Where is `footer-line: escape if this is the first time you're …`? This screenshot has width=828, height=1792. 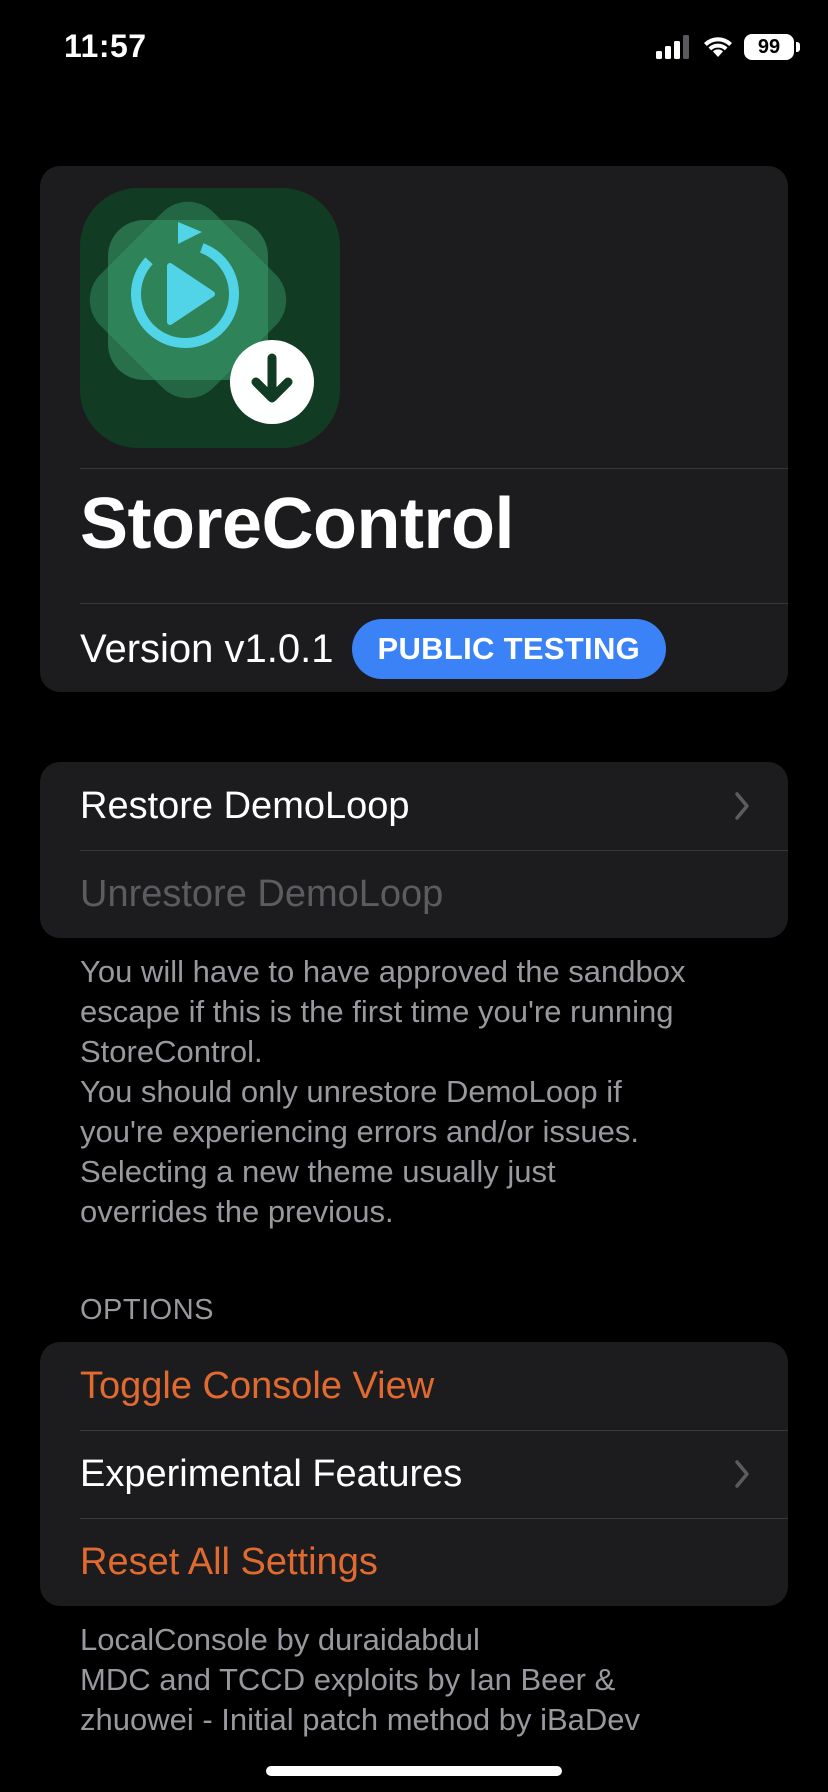 footer-line: escape if this is the first time you're … is located at coordinates (377, 1011).